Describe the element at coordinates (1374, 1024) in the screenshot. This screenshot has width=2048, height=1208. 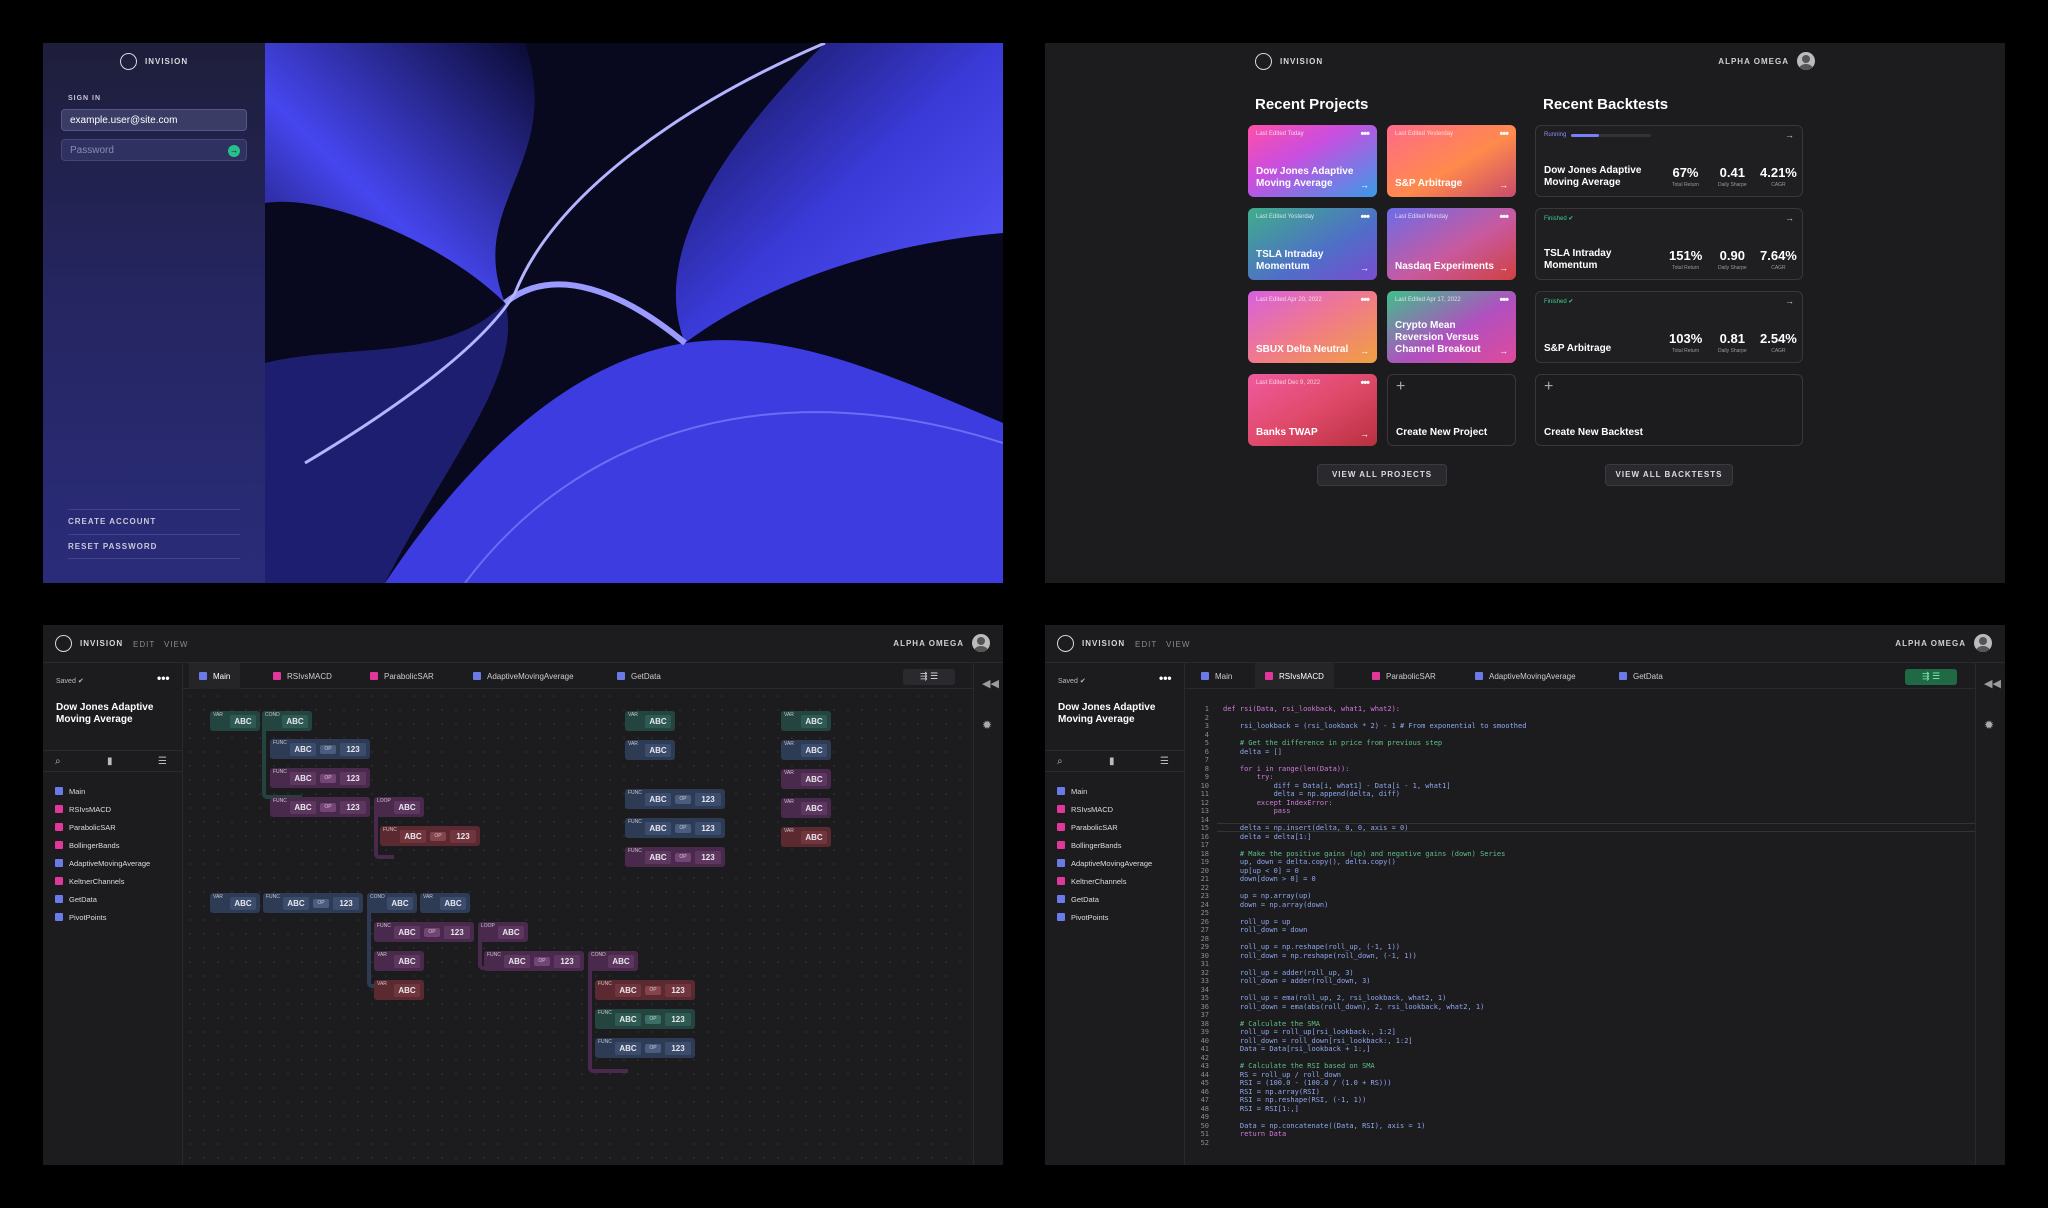
I see `code-line: # Calculate the SMA` at that location.